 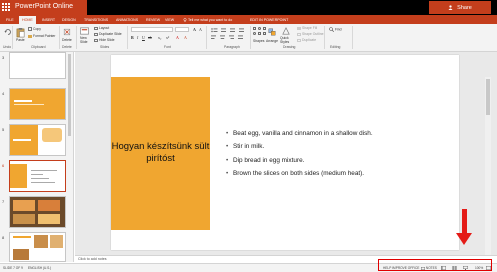 I want to click on shapes-button: Shapes, so click(x=259, y=41).